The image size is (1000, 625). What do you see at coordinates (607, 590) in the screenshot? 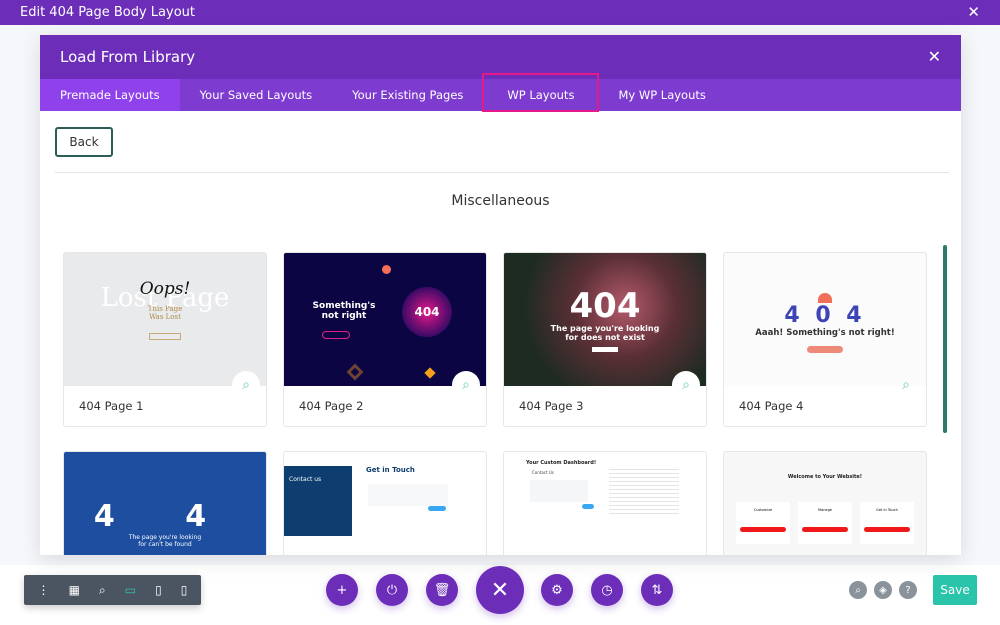
I see `history-clock-icon: ◷` at bounding box center [607, 590].